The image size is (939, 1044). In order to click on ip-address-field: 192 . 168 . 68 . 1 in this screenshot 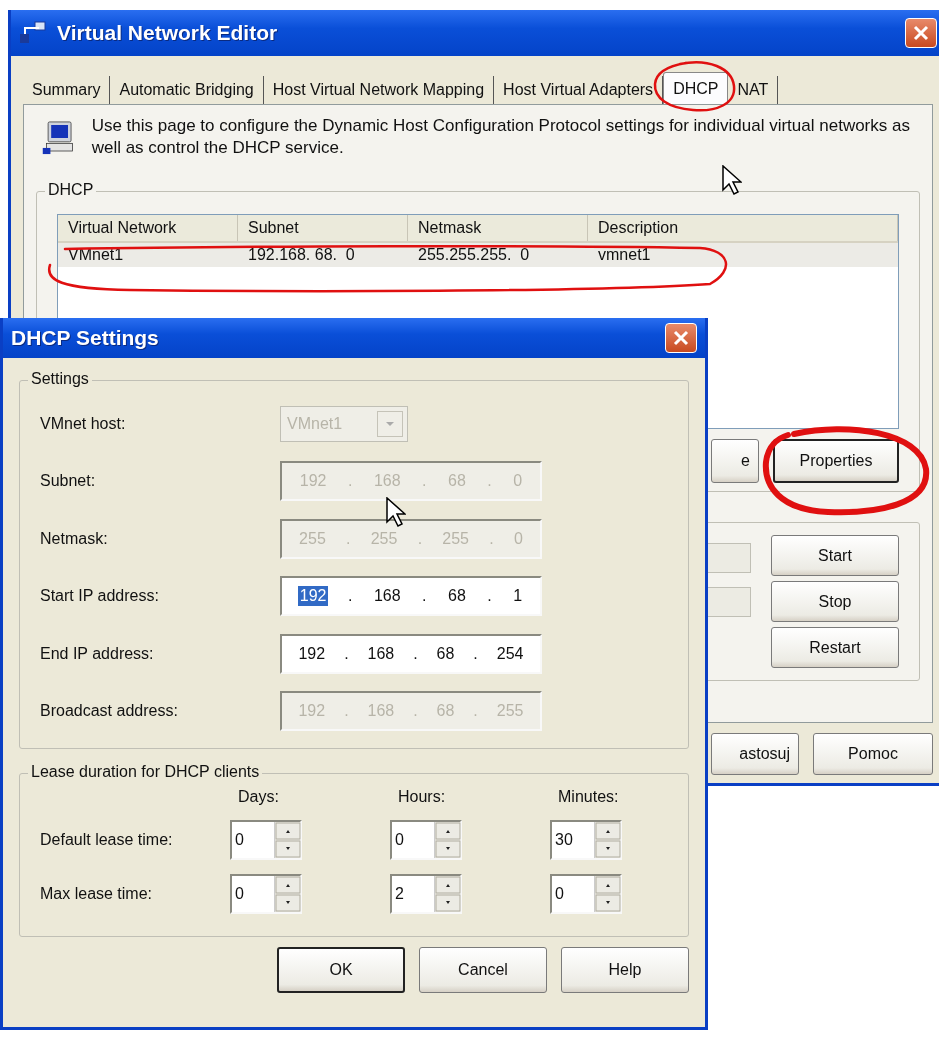, I will do `click(411, 596)`.